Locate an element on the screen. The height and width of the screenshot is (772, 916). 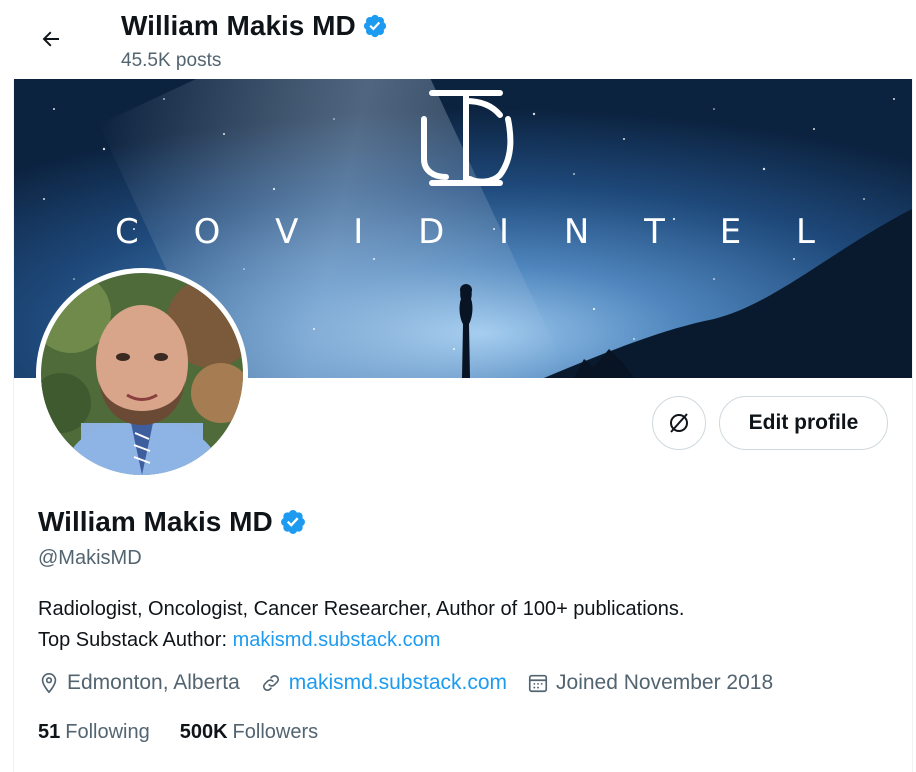
location-icon is located at coordinates (49, 683).